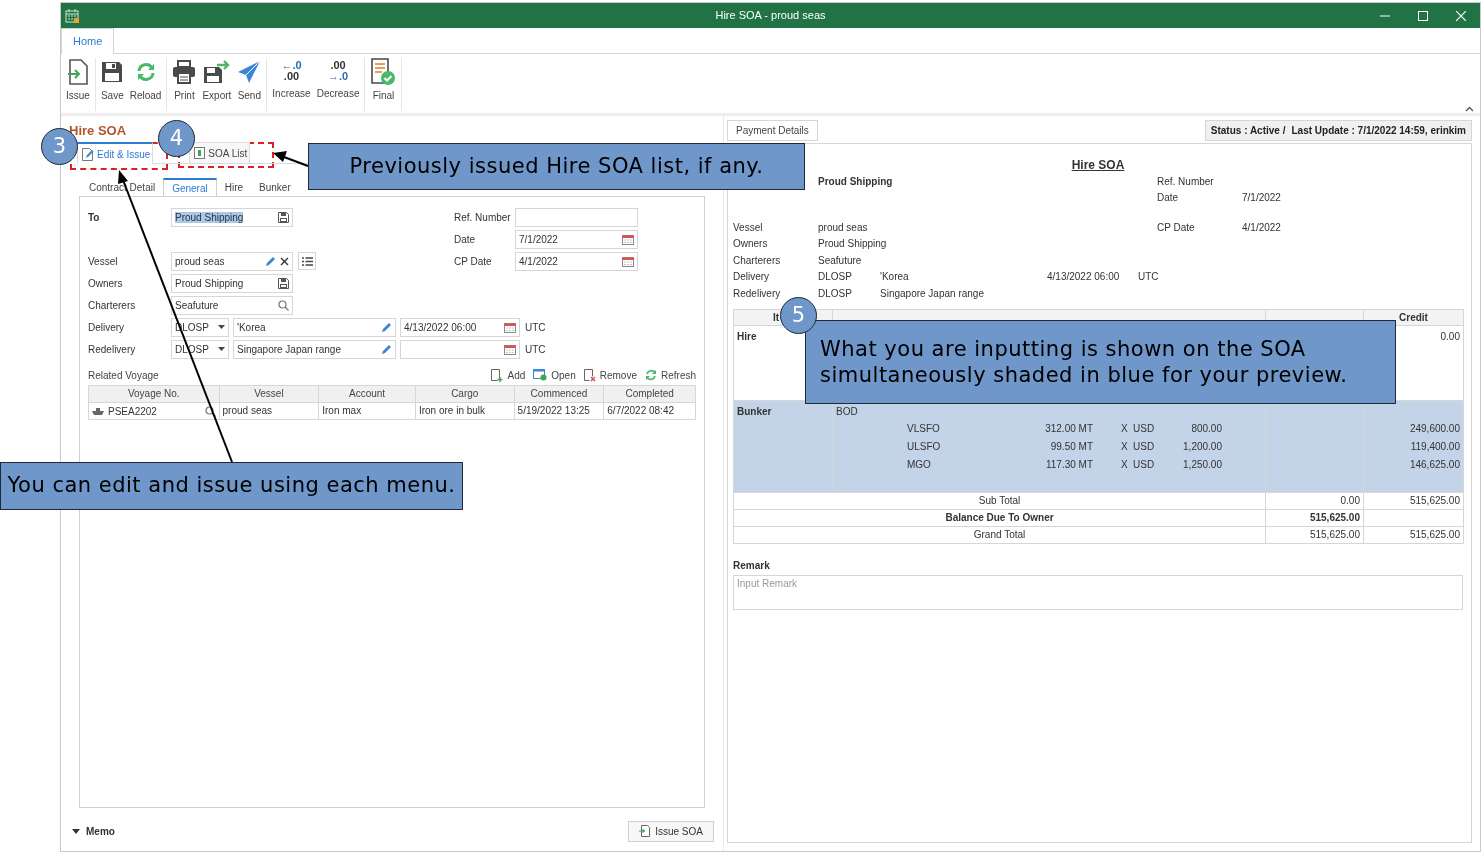 This screenshot has width=1482, height=853. Describe the element at coordinates (176, 138) in the screenshot. I see `number-badge: 4` at that location.